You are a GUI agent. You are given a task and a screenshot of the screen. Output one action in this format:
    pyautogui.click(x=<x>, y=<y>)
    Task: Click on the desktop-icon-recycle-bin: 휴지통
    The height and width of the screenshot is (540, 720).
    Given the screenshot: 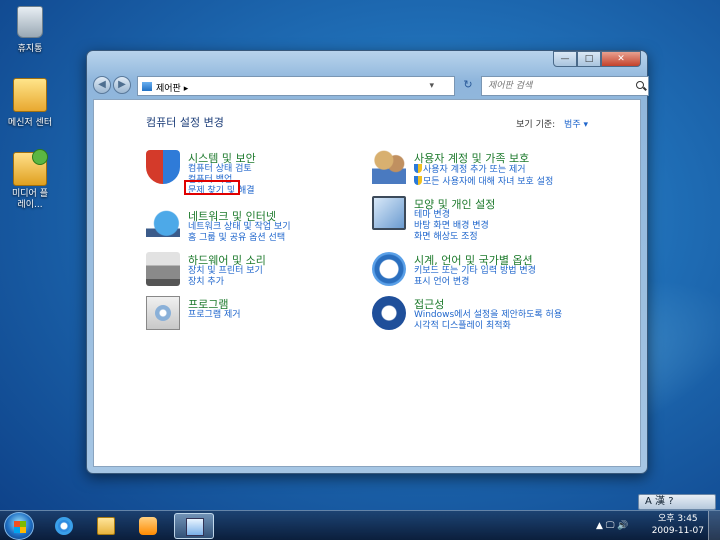 What is the action you would take?
    pyautogui.click(x=30, y=30)
    